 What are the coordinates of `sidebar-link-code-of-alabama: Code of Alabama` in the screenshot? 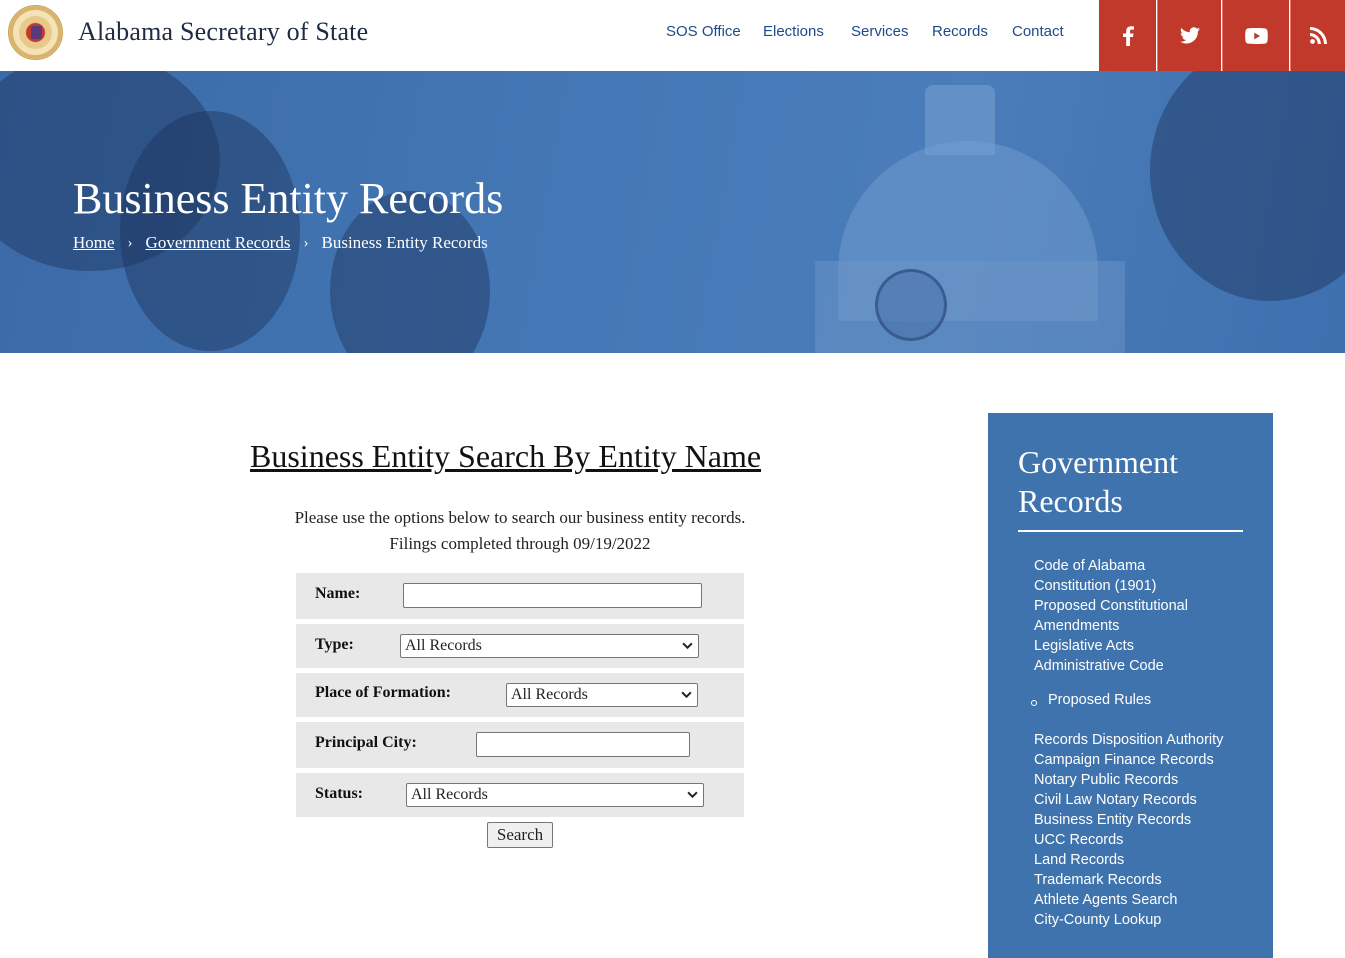 It's located at (1089, 566).